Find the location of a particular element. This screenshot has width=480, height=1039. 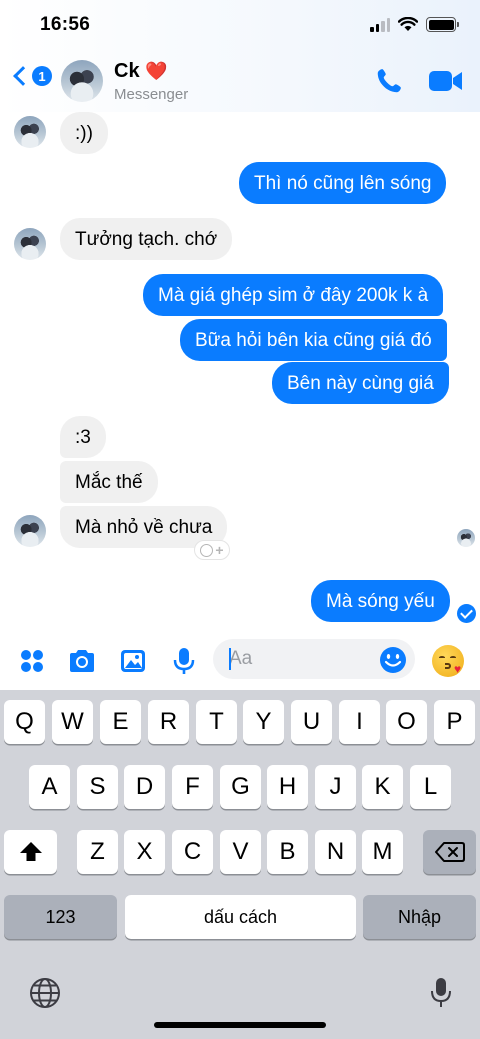

message-incoming: :)) is located at coordinates (84, 133).